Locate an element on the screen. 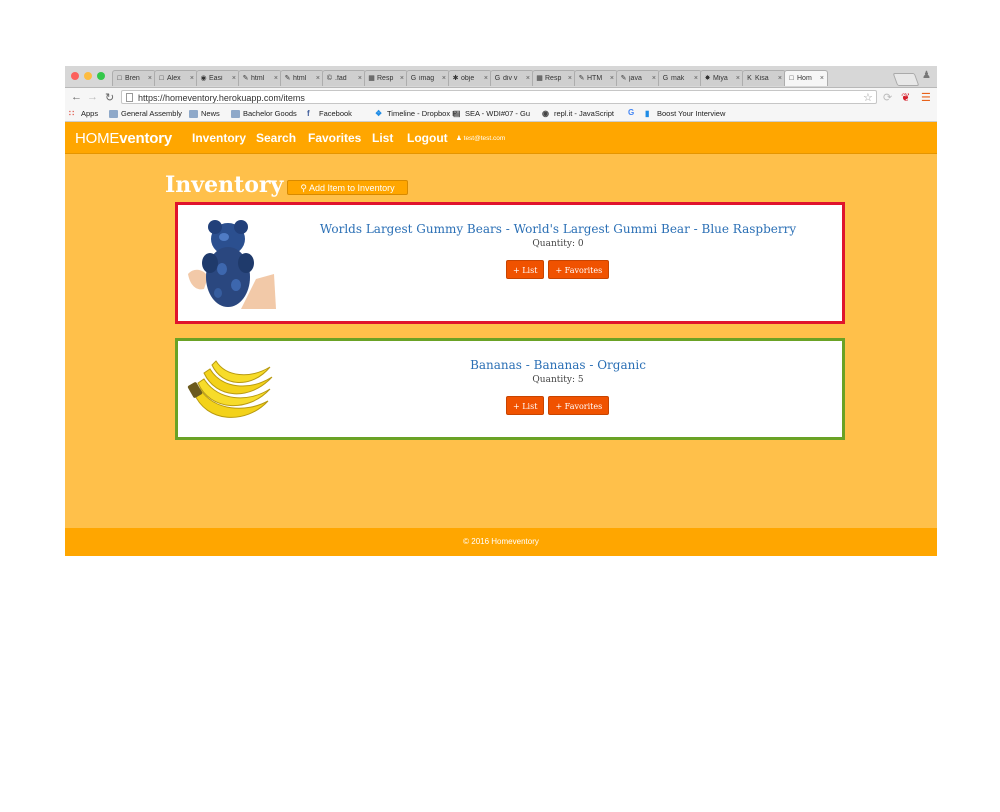  browser-tab: □ Bren × is located at coordinates (134, 78).